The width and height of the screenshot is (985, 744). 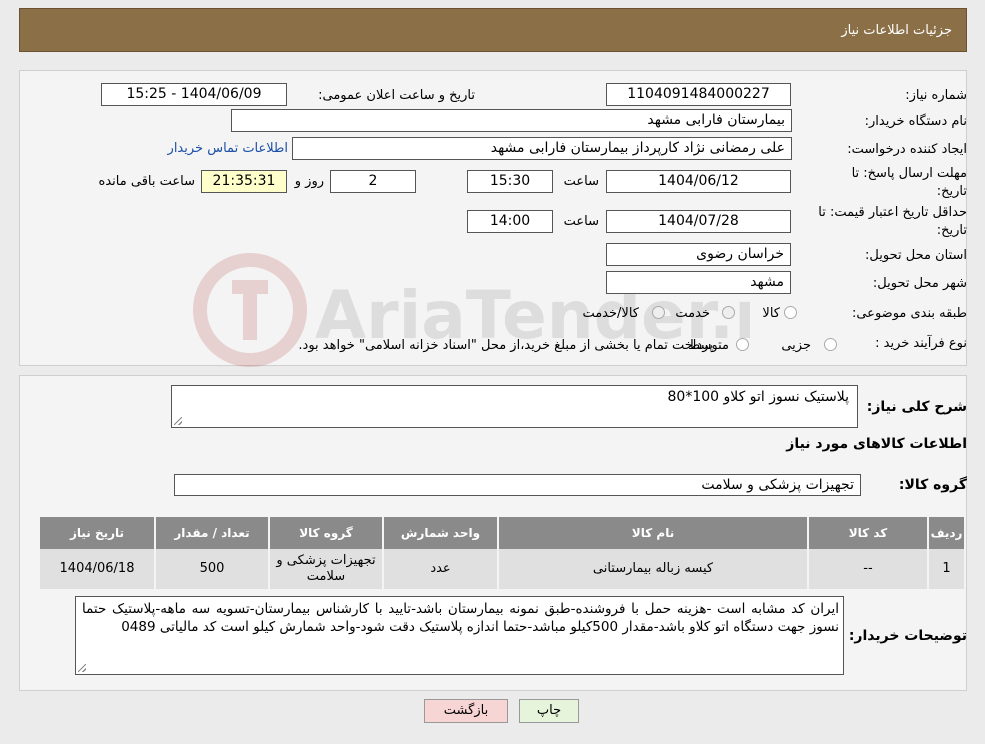 I want to click on goods-group-label: گروه کالا:, so click(x=932, y=485).